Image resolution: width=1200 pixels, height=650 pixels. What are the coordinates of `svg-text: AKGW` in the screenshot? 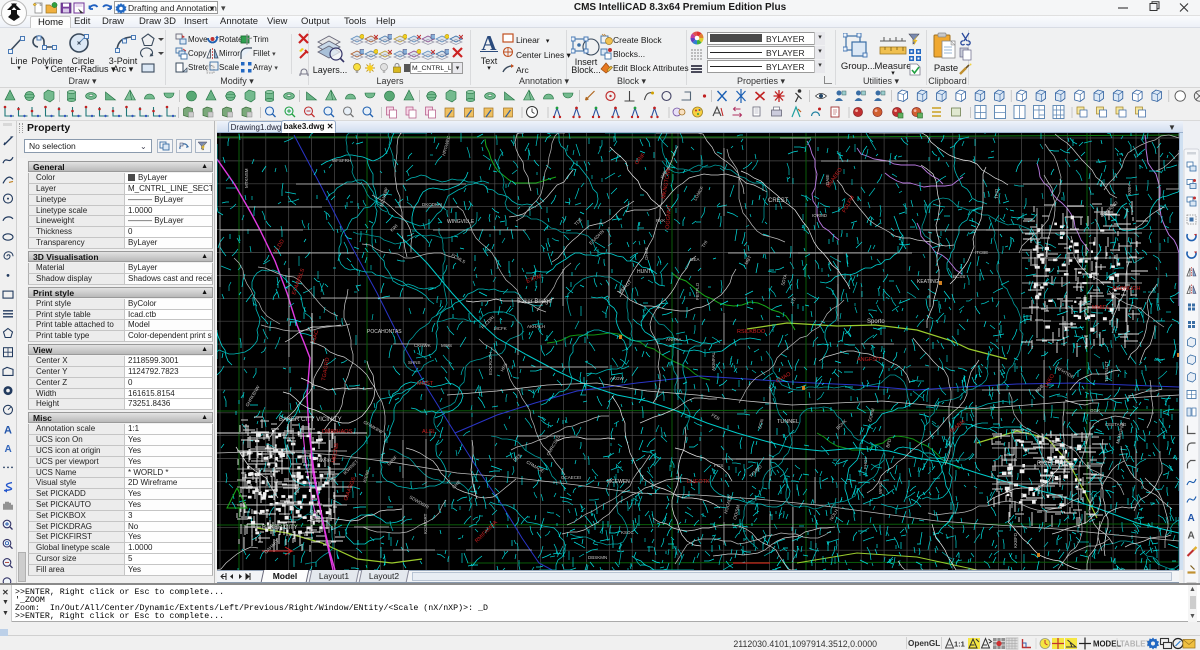 It's located at (617, 378).